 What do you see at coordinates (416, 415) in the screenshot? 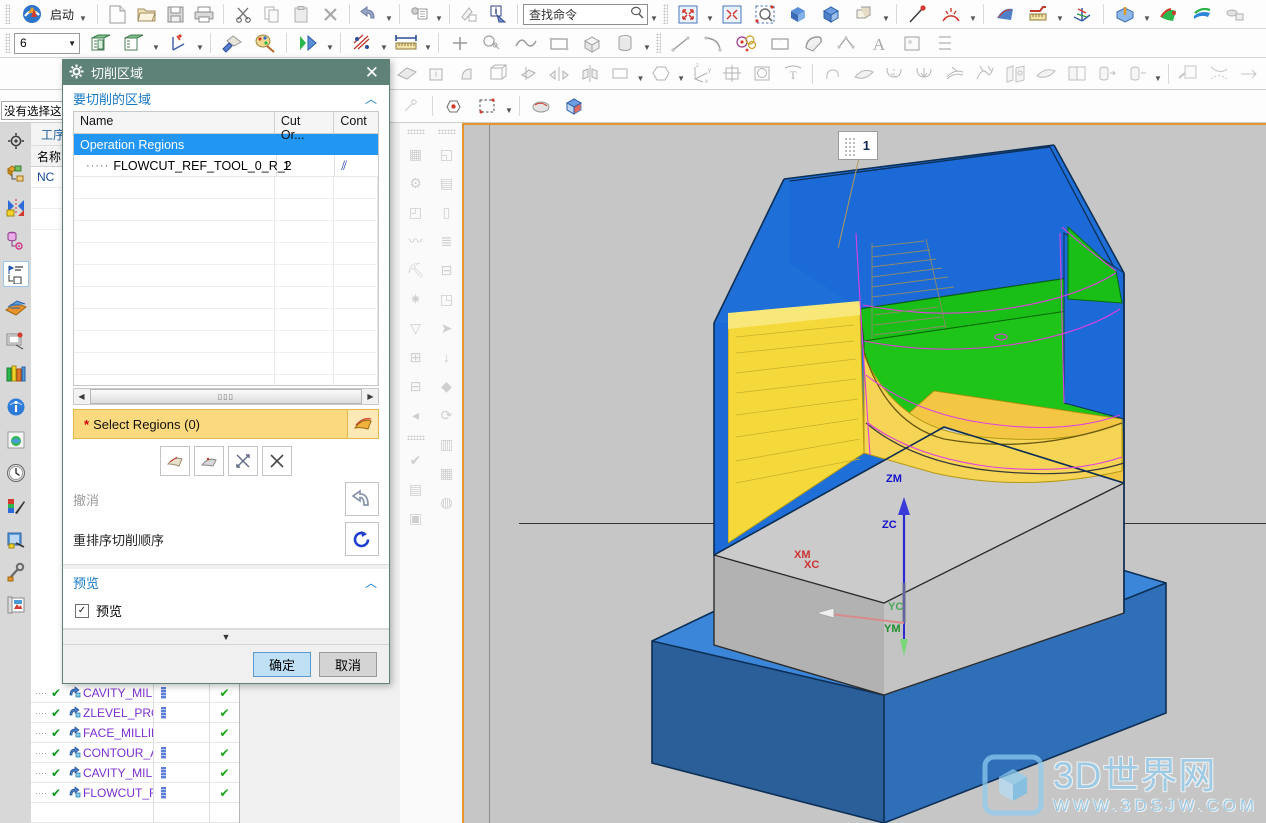
I see `overflow-icon: ◂` at bounding box center [416, 415].